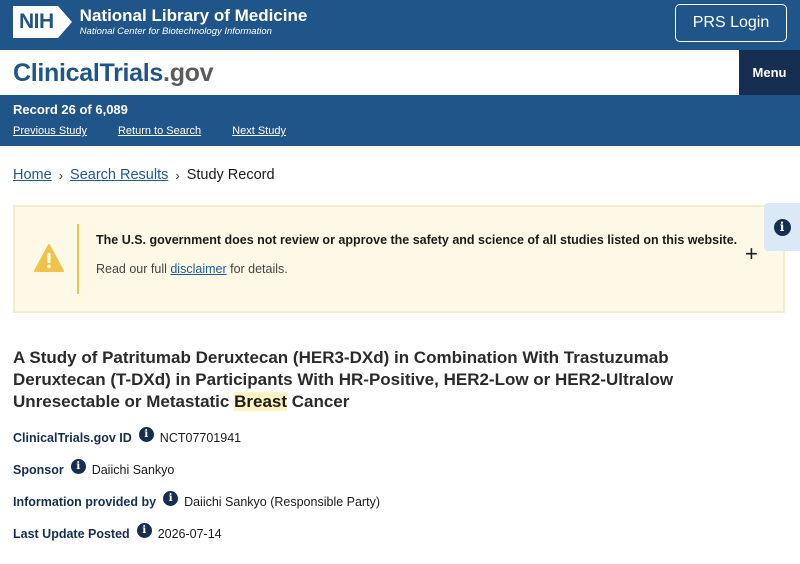 Image resolution: width=800 pixels, height=564 pixels. What do you see at coordinates (318, 401) in the screenshot?
I see `study-title-end: Cancer` at bounding box center [318, 401].